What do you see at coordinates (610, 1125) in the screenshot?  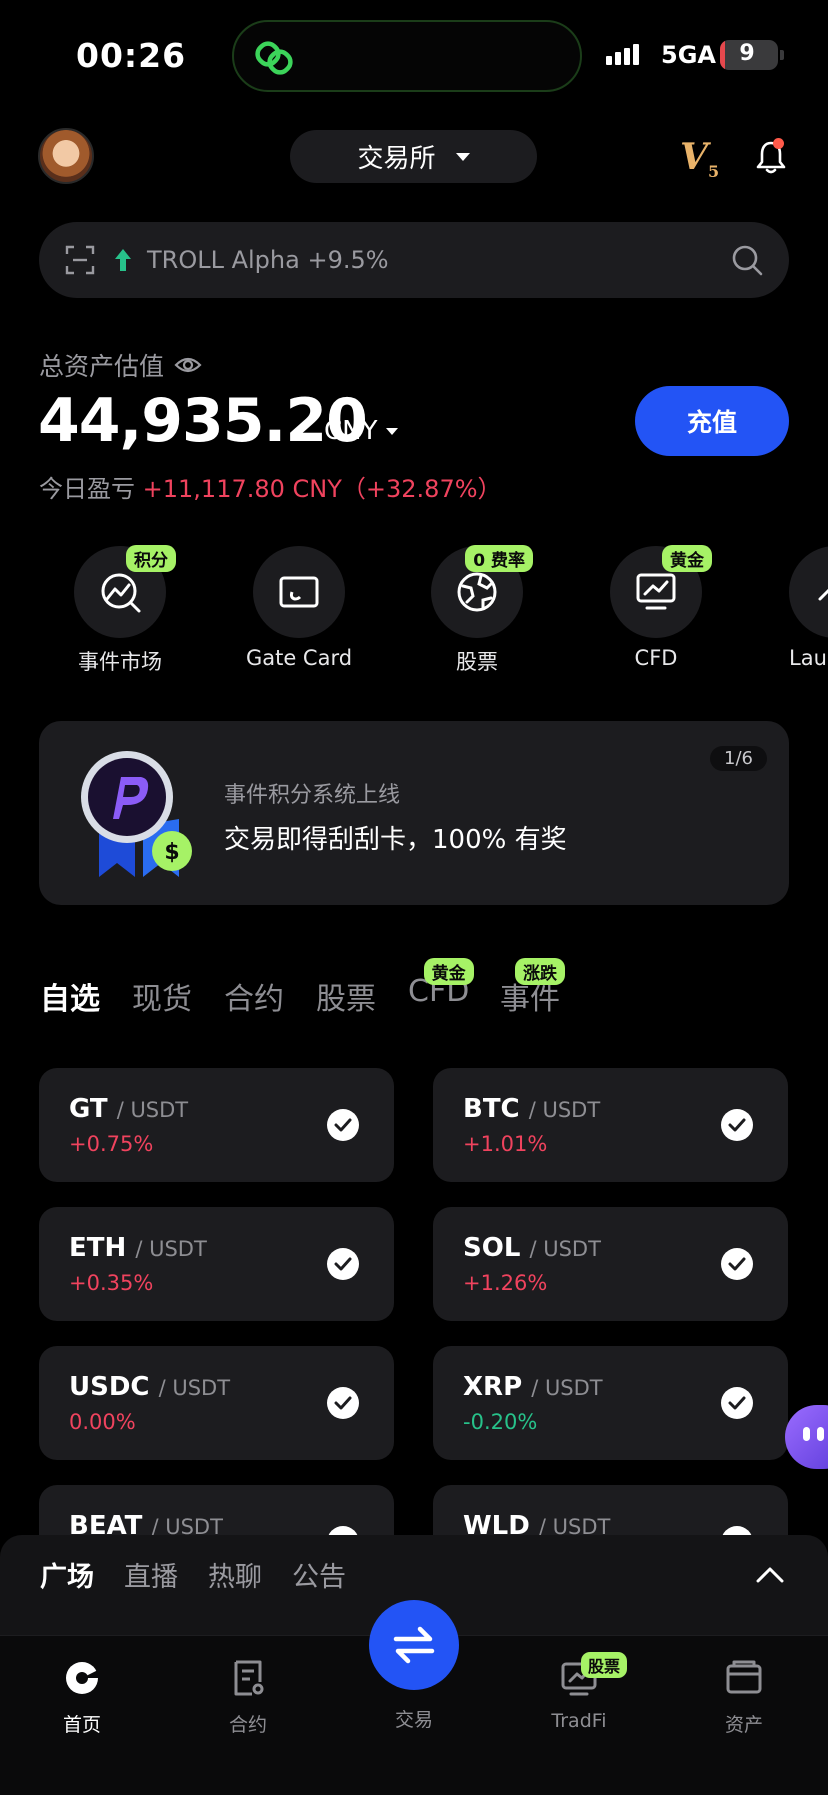 I see `pair-card: BTC / USDT +1.01%` at bounding box center [610, 1125].